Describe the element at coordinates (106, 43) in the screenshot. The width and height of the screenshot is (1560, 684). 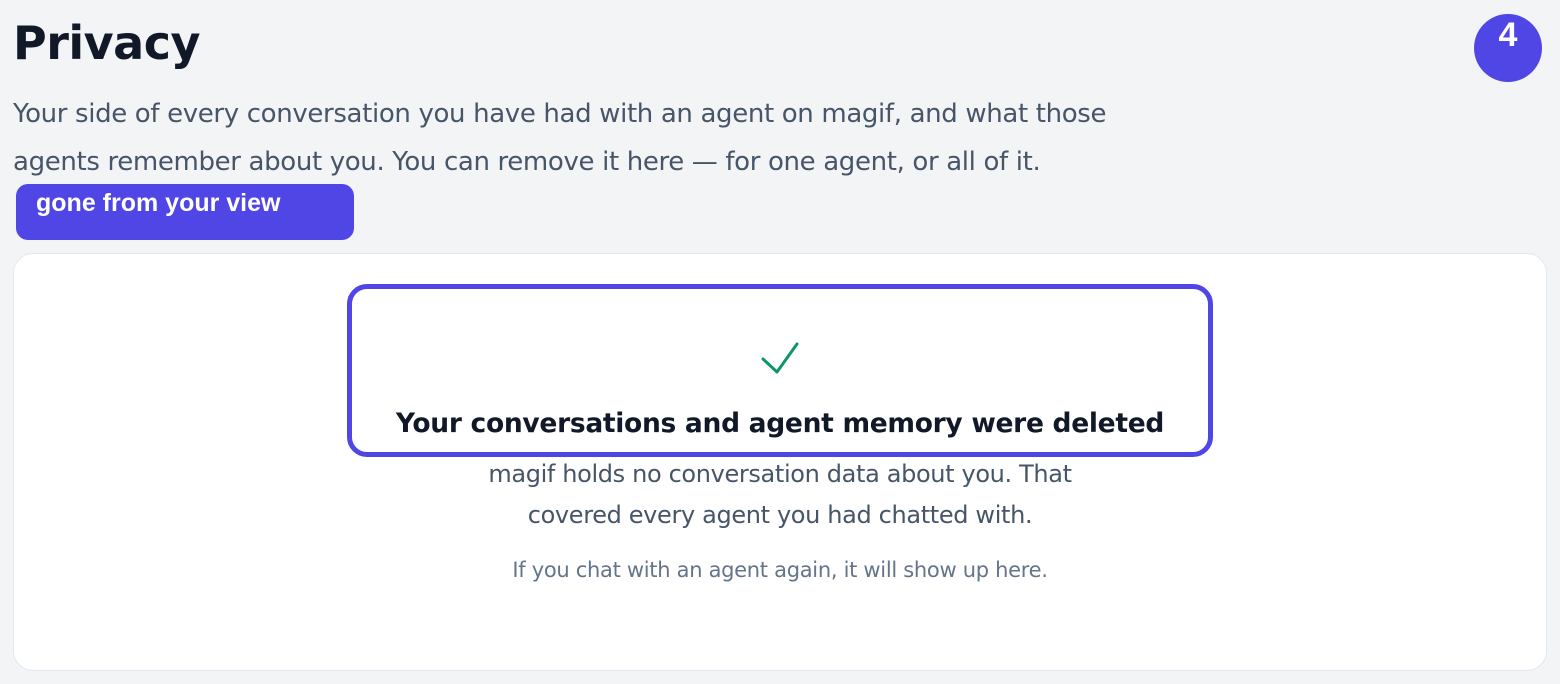
I see `page-title: Privacy` at that location.